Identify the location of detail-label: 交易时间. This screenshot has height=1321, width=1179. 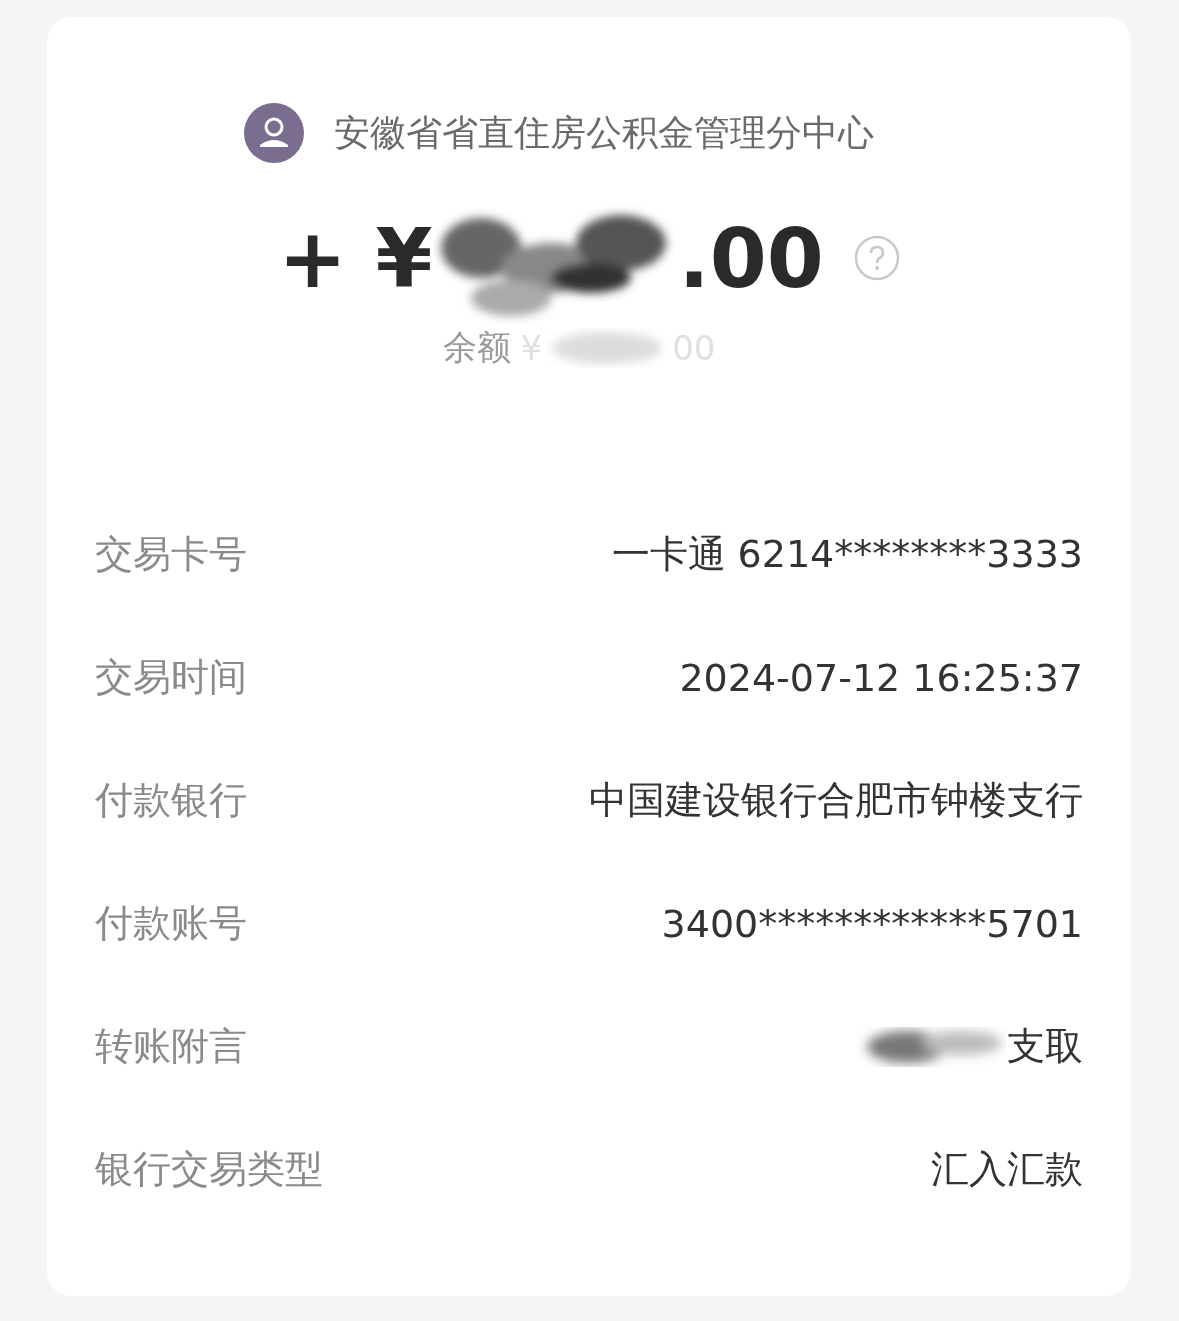
(171, 677).